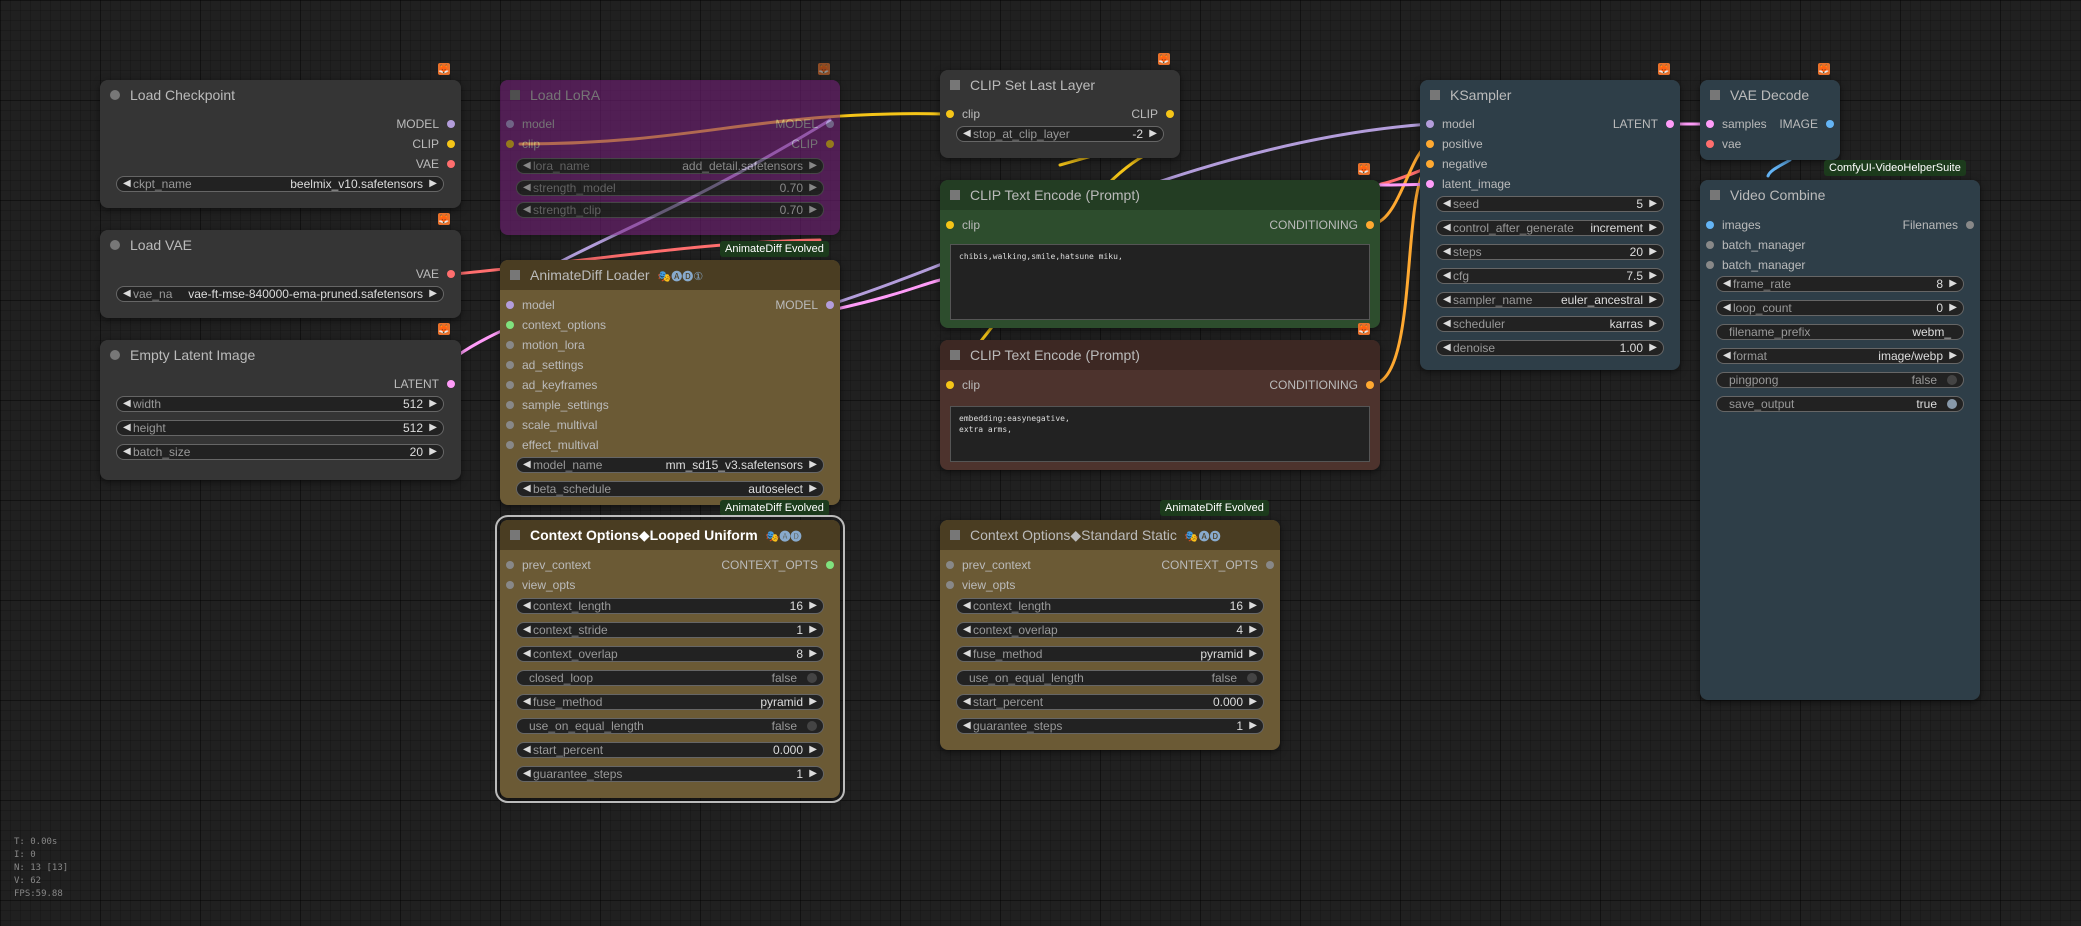 This screenshot has height=926, width=2081. What do you see at coordinates (670, 535) in the screenshot?
I see `node-title: Context Options◆Looped Uniform 🎭🅐🅓` at bounding box center [670, 535].